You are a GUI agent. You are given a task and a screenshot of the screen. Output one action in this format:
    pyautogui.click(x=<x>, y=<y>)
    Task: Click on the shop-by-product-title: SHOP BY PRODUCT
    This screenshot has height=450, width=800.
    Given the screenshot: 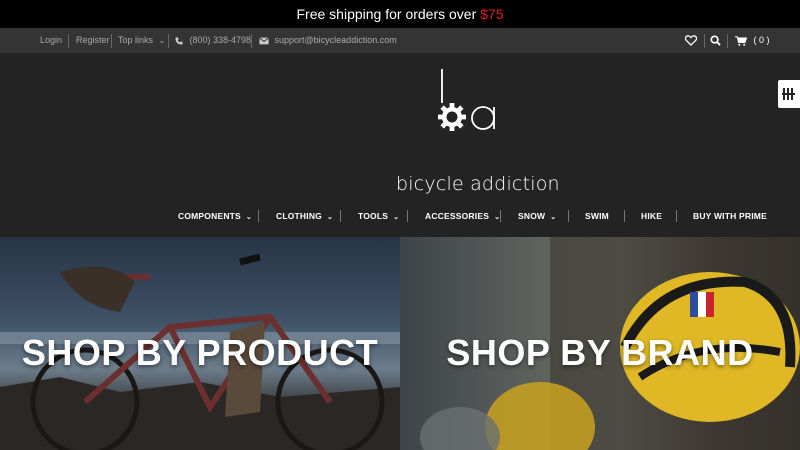 What is the action you would take?
    pyautogui.click(x=200, y=353)
    